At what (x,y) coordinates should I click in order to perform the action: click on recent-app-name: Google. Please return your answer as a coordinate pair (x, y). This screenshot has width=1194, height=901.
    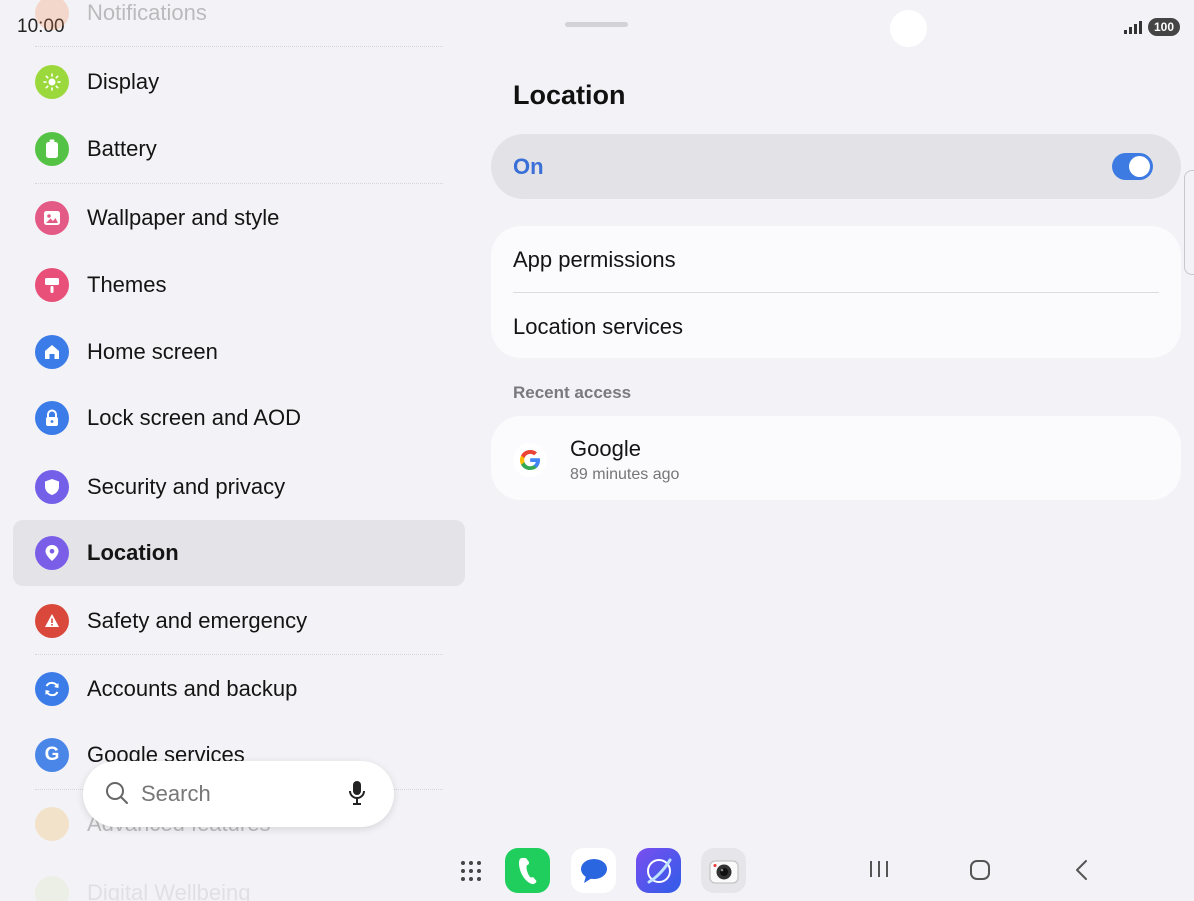
    Looking at the image, I should click on (605, 448).